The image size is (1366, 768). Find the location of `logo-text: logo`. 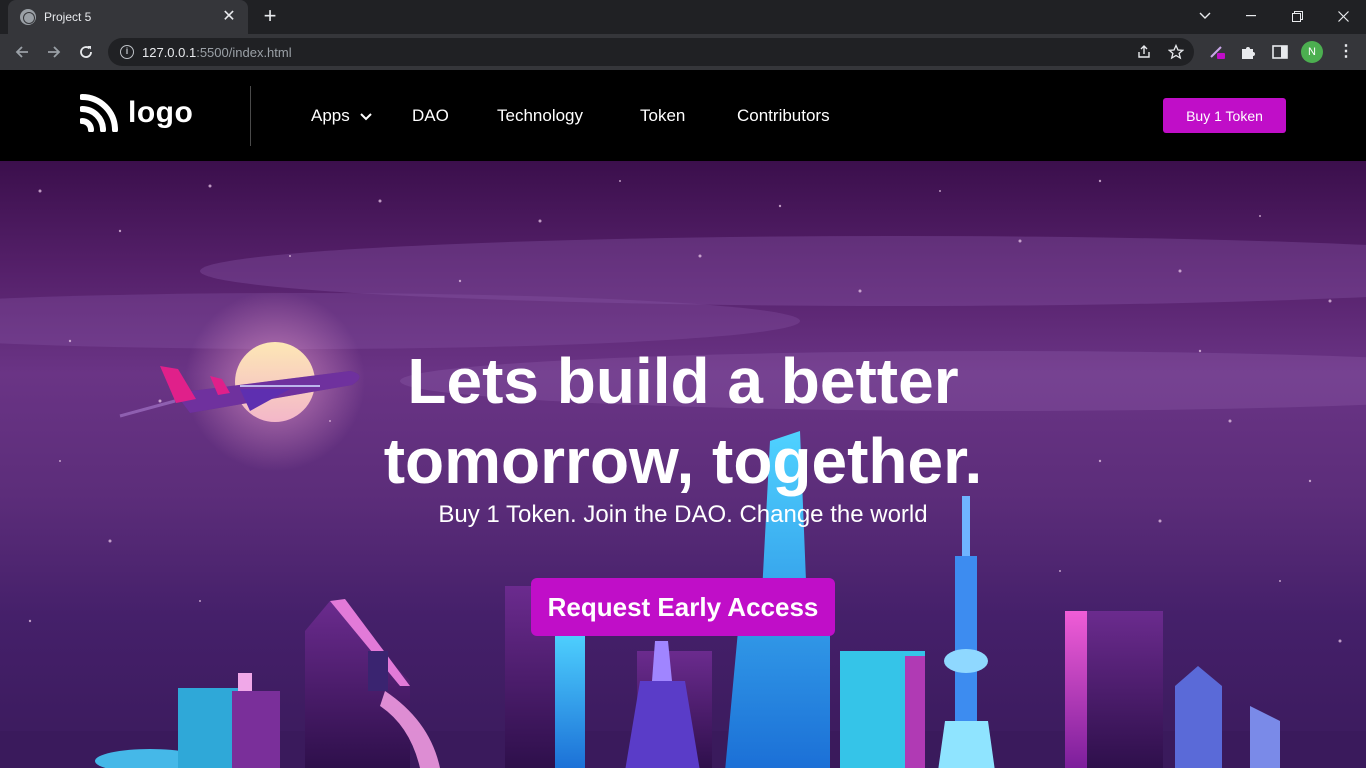

logo-text: logo is located at coordinates (161, 112).